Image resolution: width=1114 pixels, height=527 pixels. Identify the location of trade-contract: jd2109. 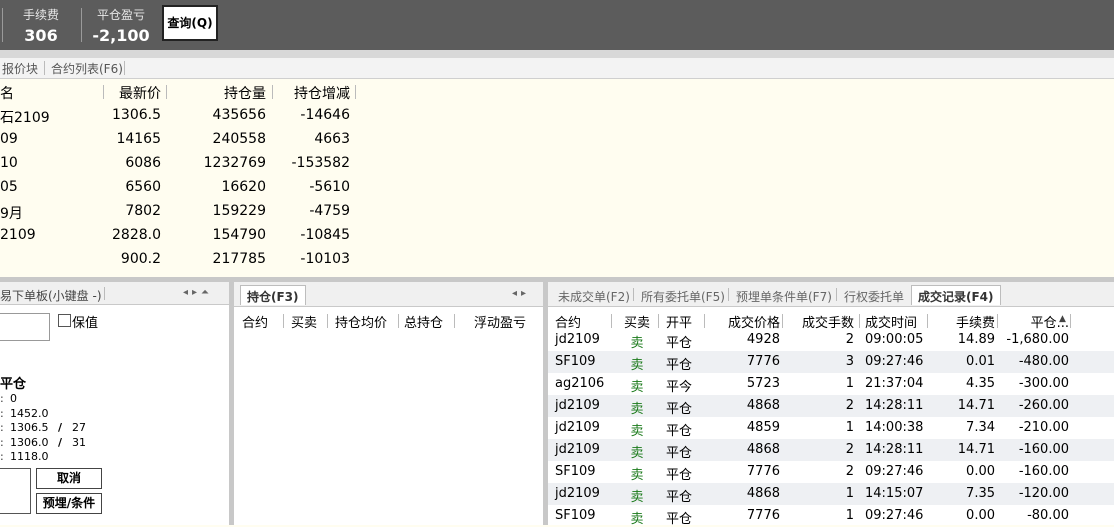
(577, 427).